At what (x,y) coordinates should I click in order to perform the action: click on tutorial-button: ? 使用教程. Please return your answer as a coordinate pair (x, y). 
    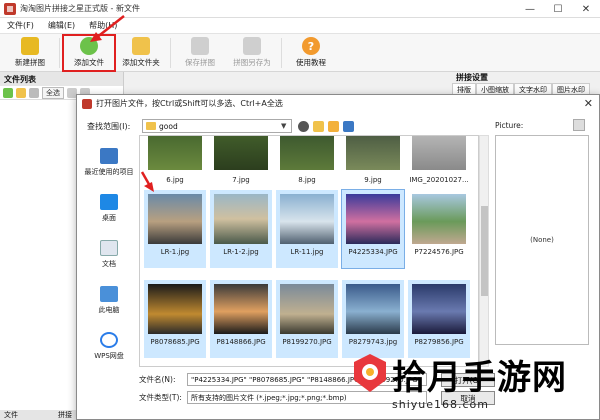
    Looking at the image, I should click on (311, 53).